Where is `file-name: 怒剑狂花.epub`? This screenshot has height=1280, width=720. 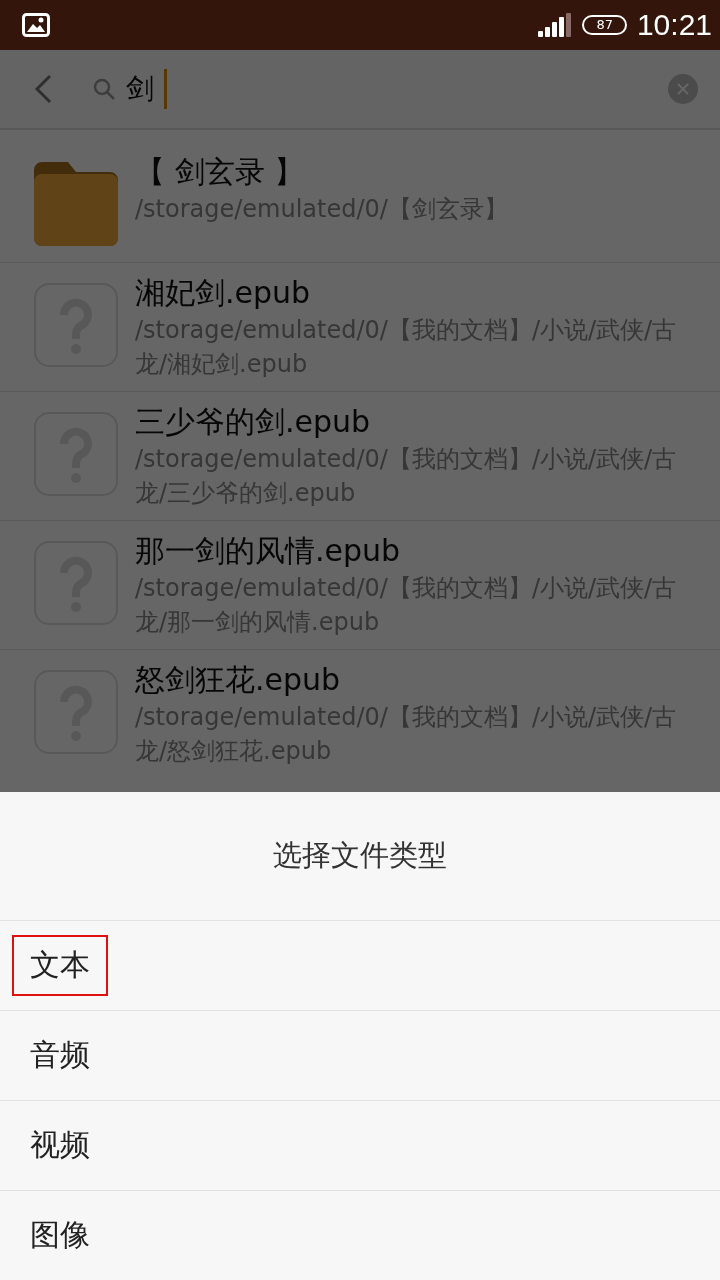
file-name: 怒剑狂花.epub is located at coordinates (412, 680).